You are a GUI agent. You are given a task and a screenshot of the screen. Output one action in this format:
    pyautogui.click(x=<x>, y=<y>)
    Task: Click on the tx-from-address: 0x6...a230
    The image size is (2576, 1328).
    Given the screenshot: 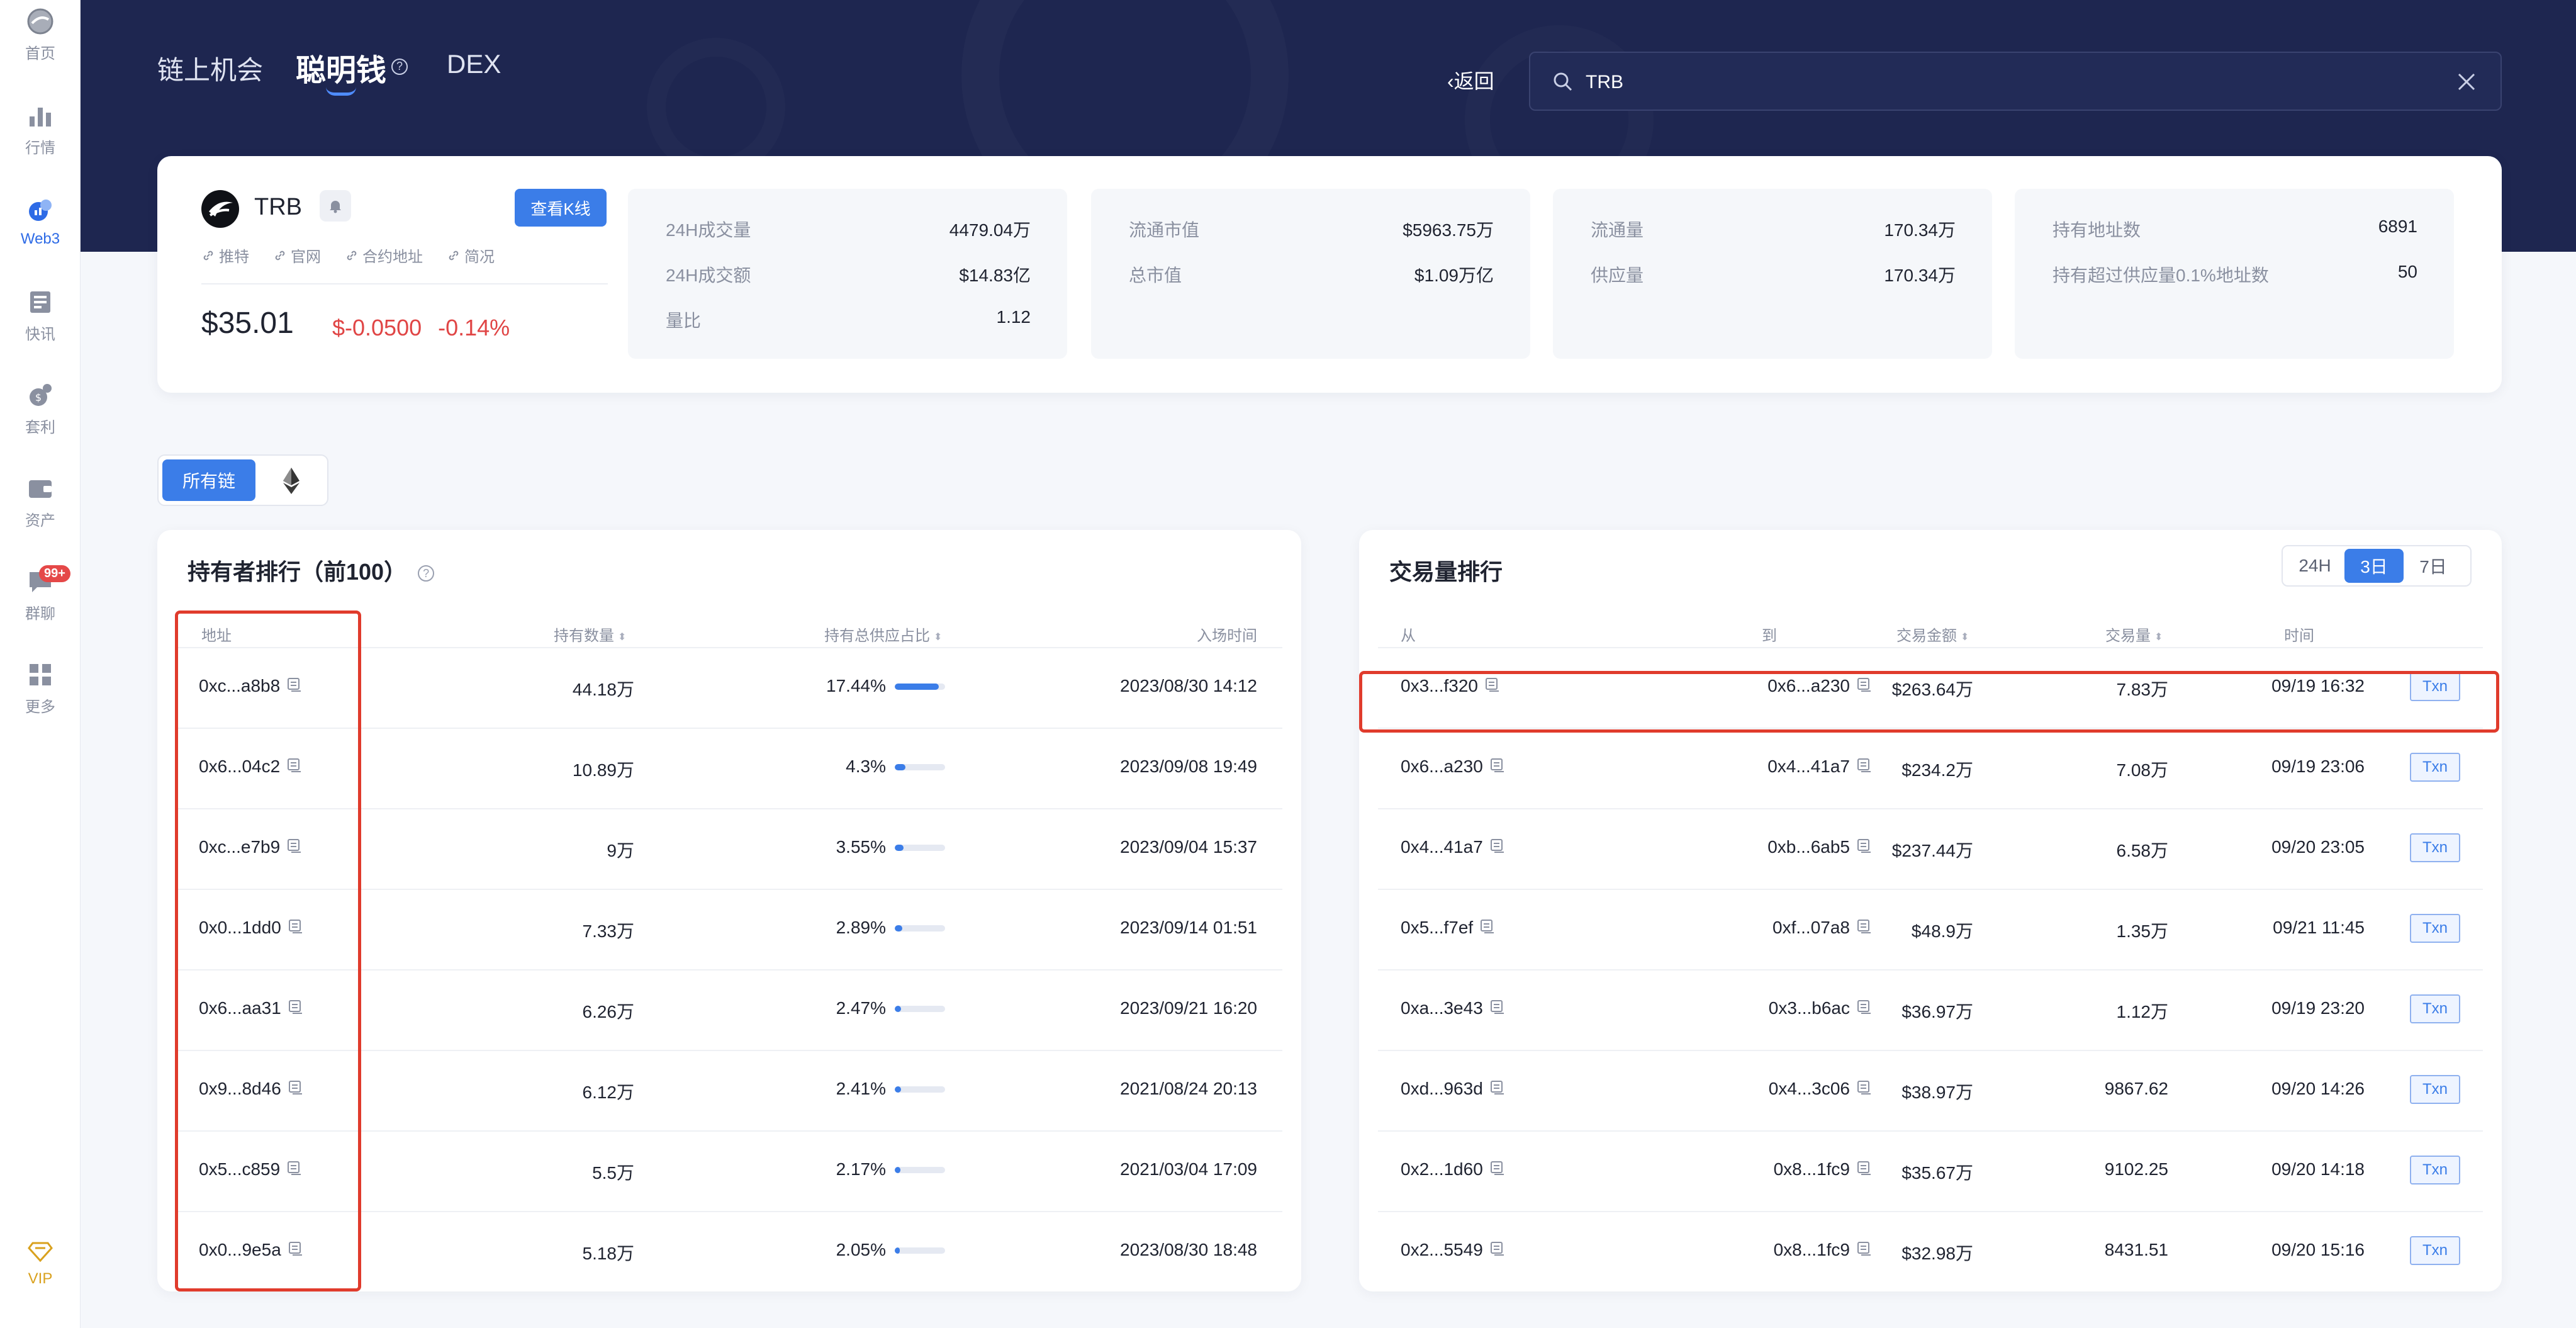 What is the action you would take?
    pyautogui.click(x=1453, y=767)
    